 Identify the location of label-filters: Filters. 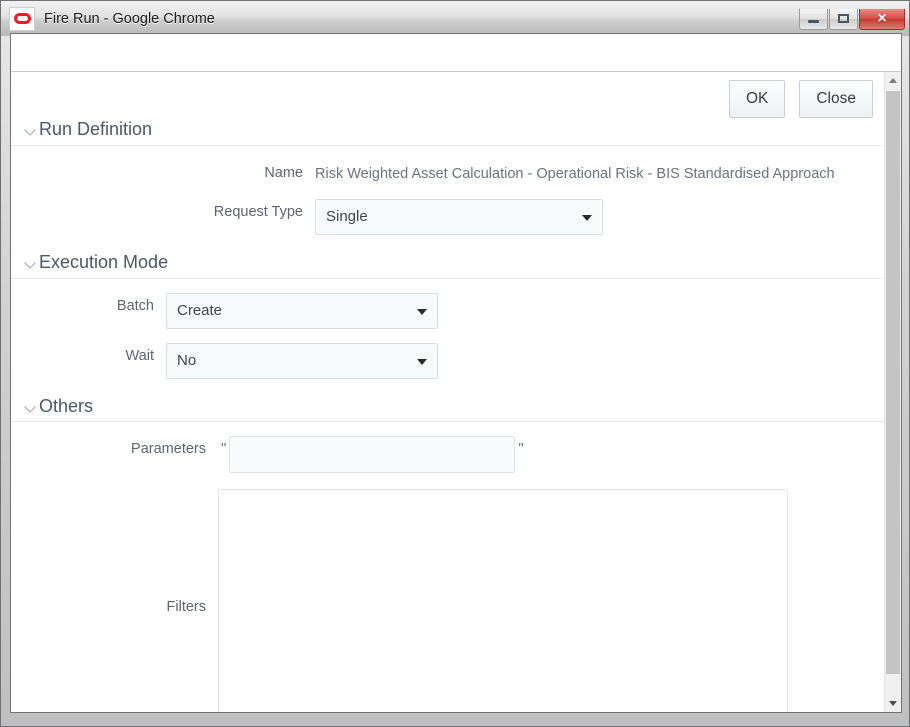
(186, 607).